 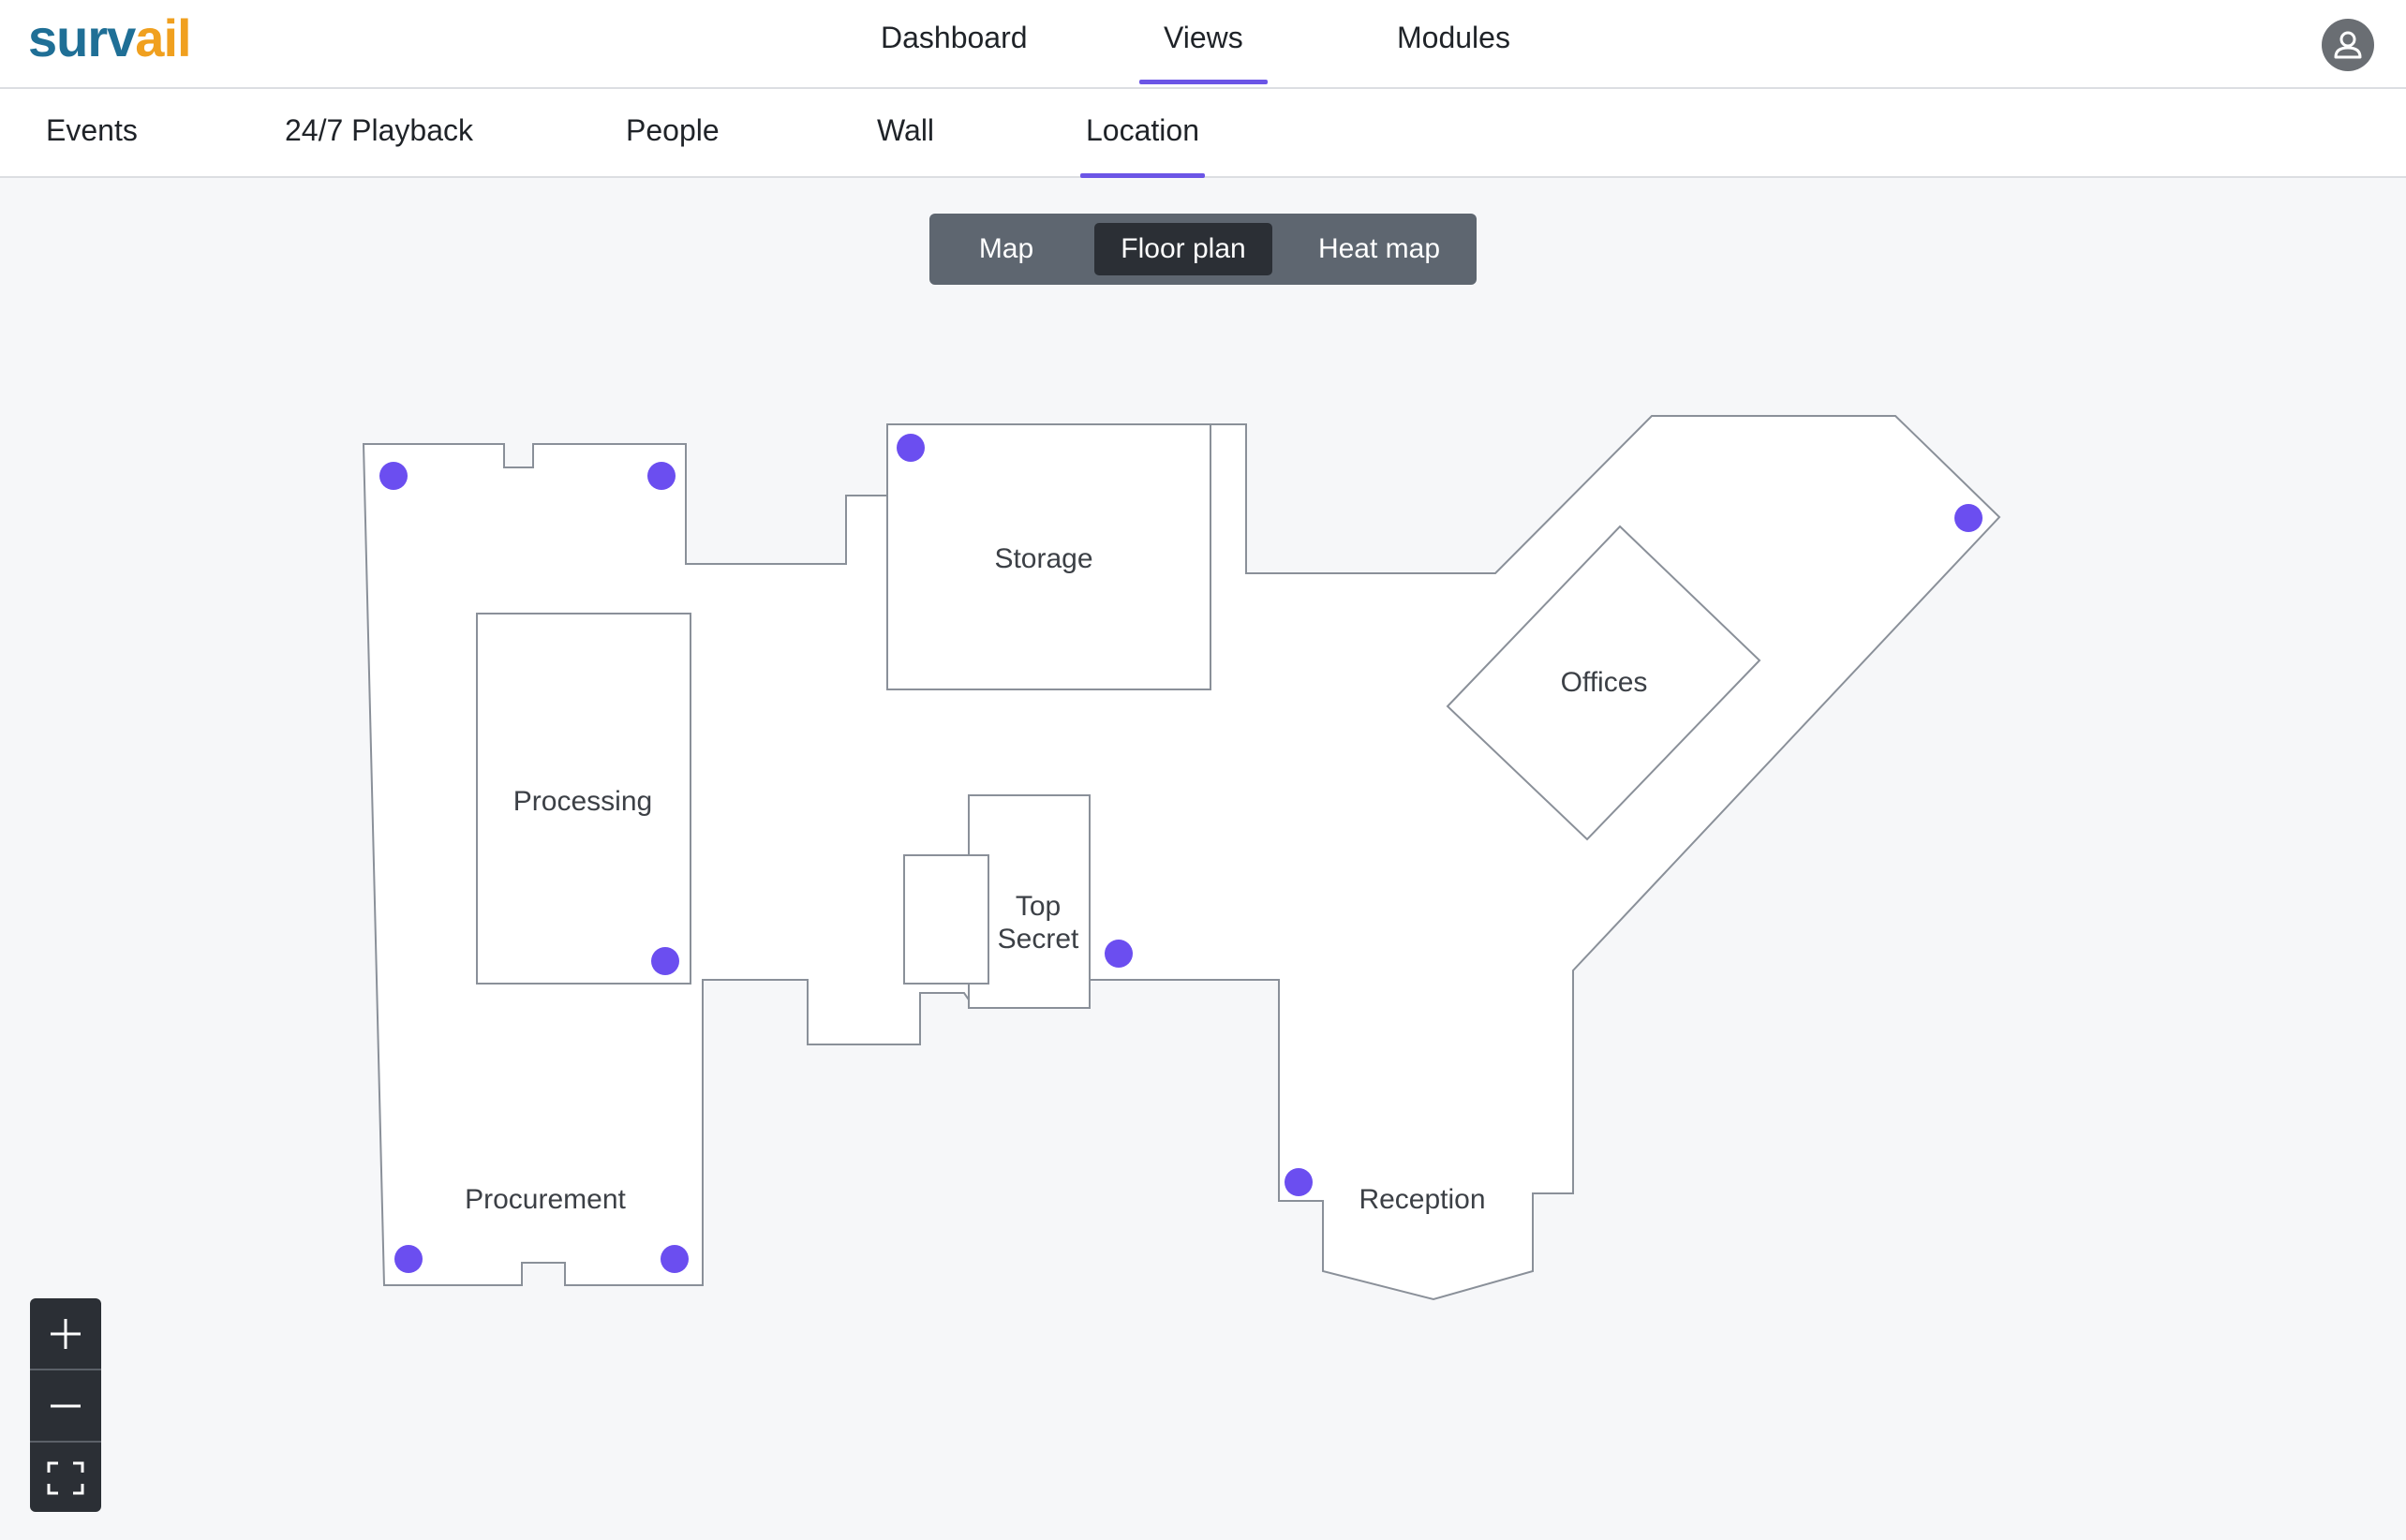 I want to click on plus-icon, so click(x=66, y=1334).